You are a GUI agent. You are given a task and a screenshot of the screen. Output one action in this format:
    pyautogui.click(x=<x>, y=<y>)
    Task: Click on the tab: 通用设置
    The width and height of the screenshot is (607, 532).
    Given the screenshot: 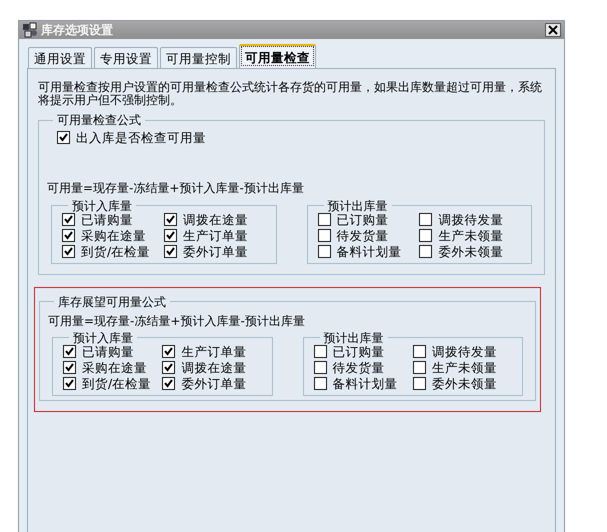 What is the action you would take?
    pyautogui.click(x=60, y=57)
    